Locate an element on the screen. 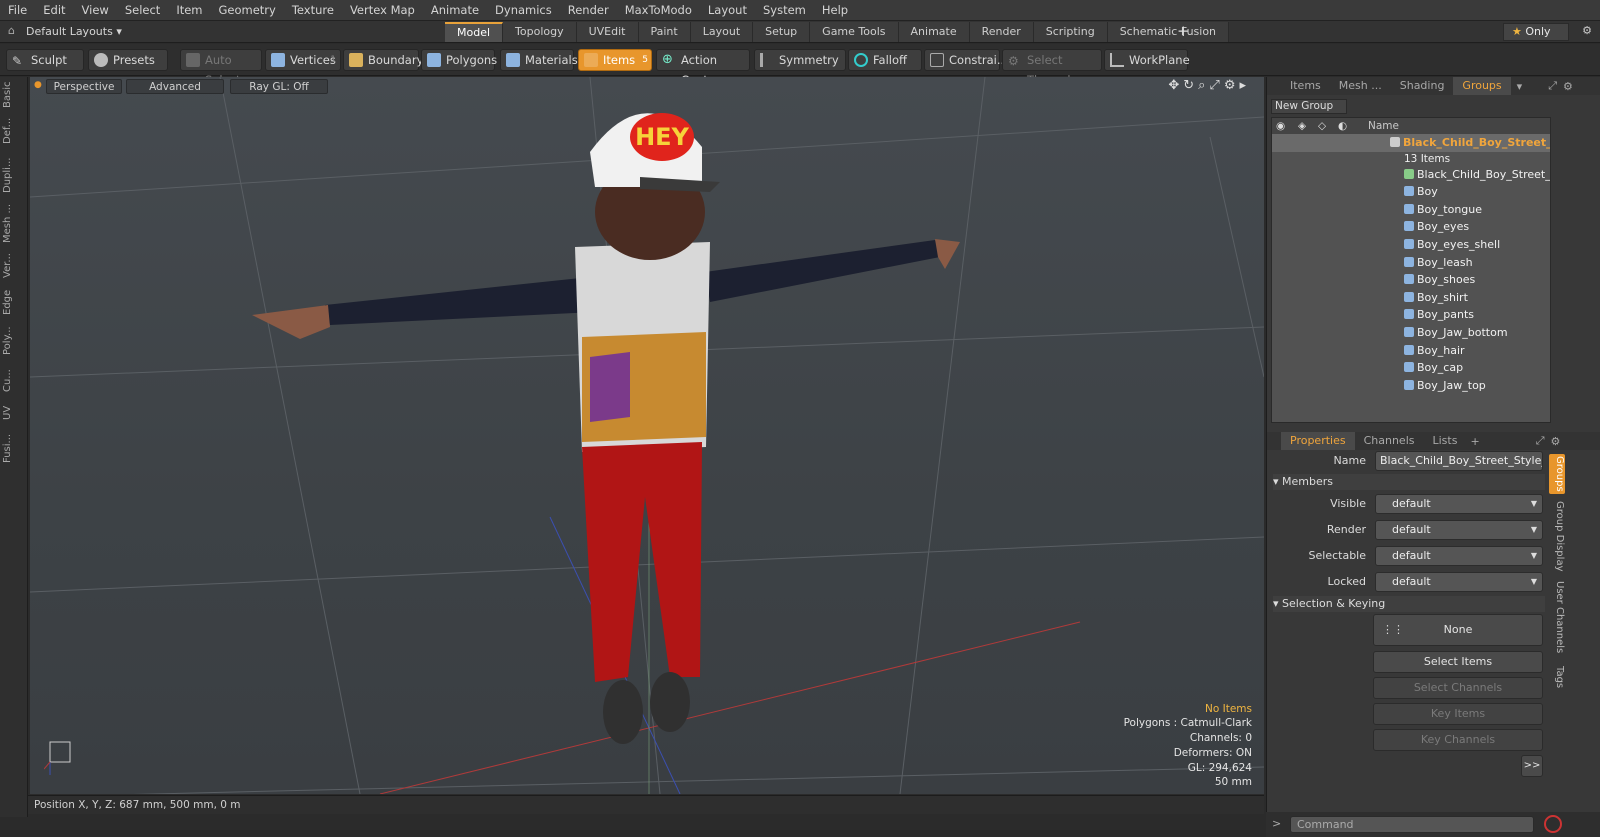  tab-paint: Paint is located at coordinates (664, 32).